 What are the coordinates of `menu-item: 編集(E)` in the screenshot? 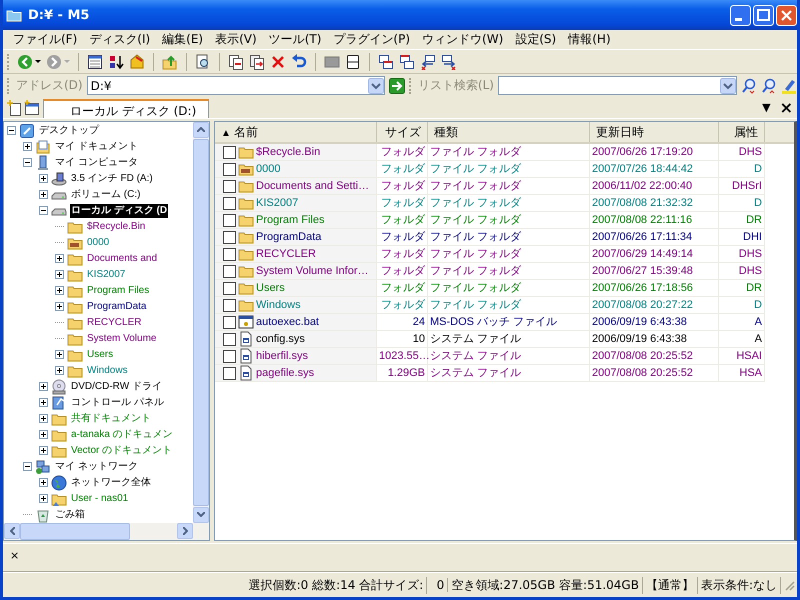 It's located at (183, 39).